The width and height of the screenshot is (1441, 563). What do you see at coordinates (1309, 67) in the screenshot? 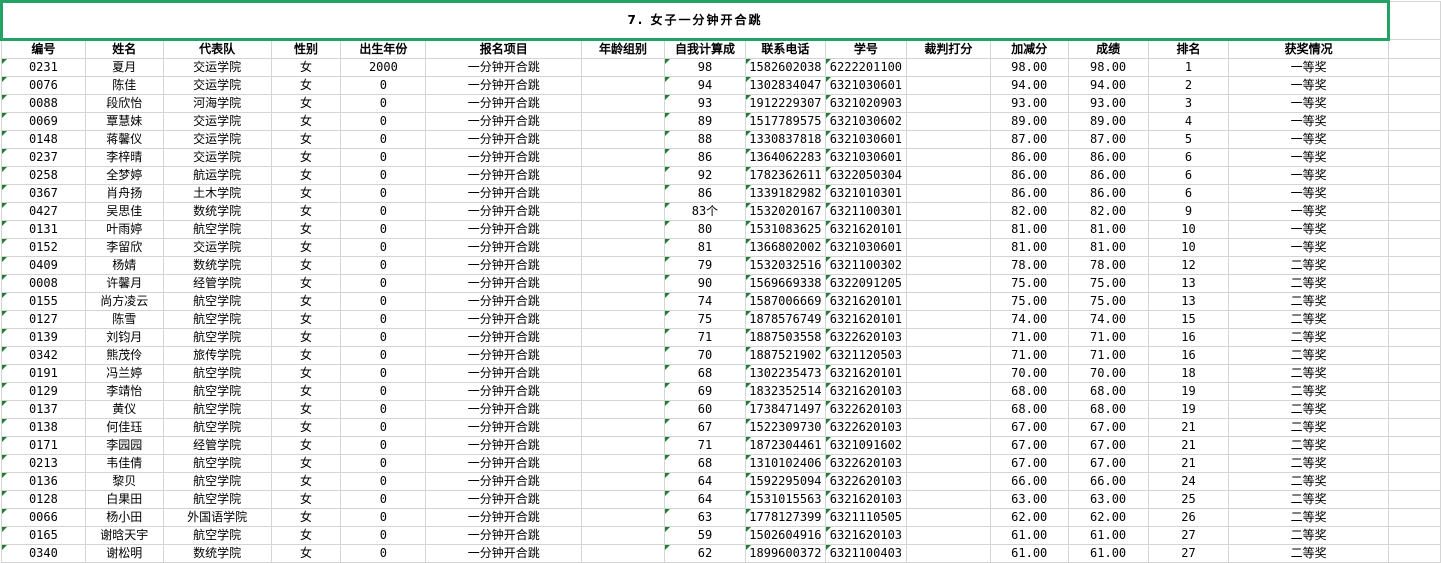
I see `cell-award: 一等奖` at bounding box center [1309, 67].